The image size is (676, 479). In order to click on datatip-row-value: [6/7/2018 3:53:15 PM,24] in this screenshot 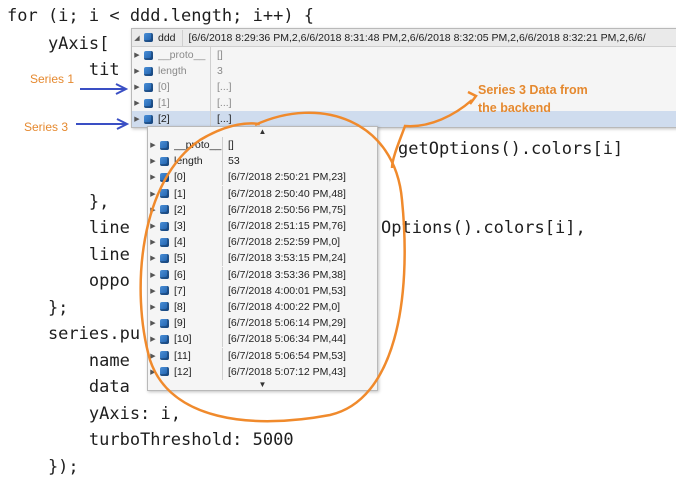, I will do `click(287, 258)`.